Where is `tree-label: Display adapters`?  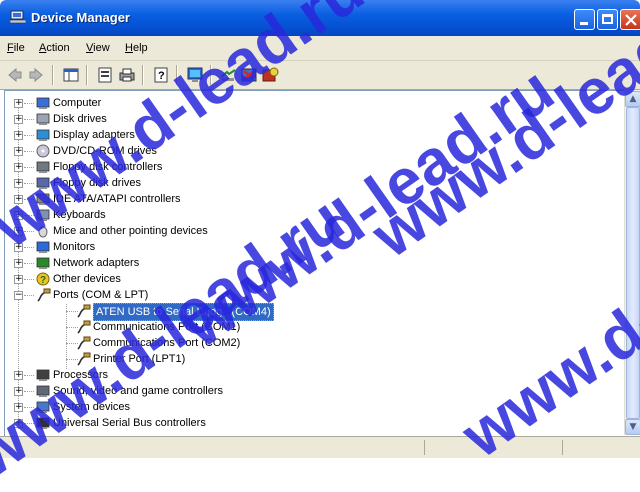 tree-label: Display adapters is located at coordinates (94, 135).